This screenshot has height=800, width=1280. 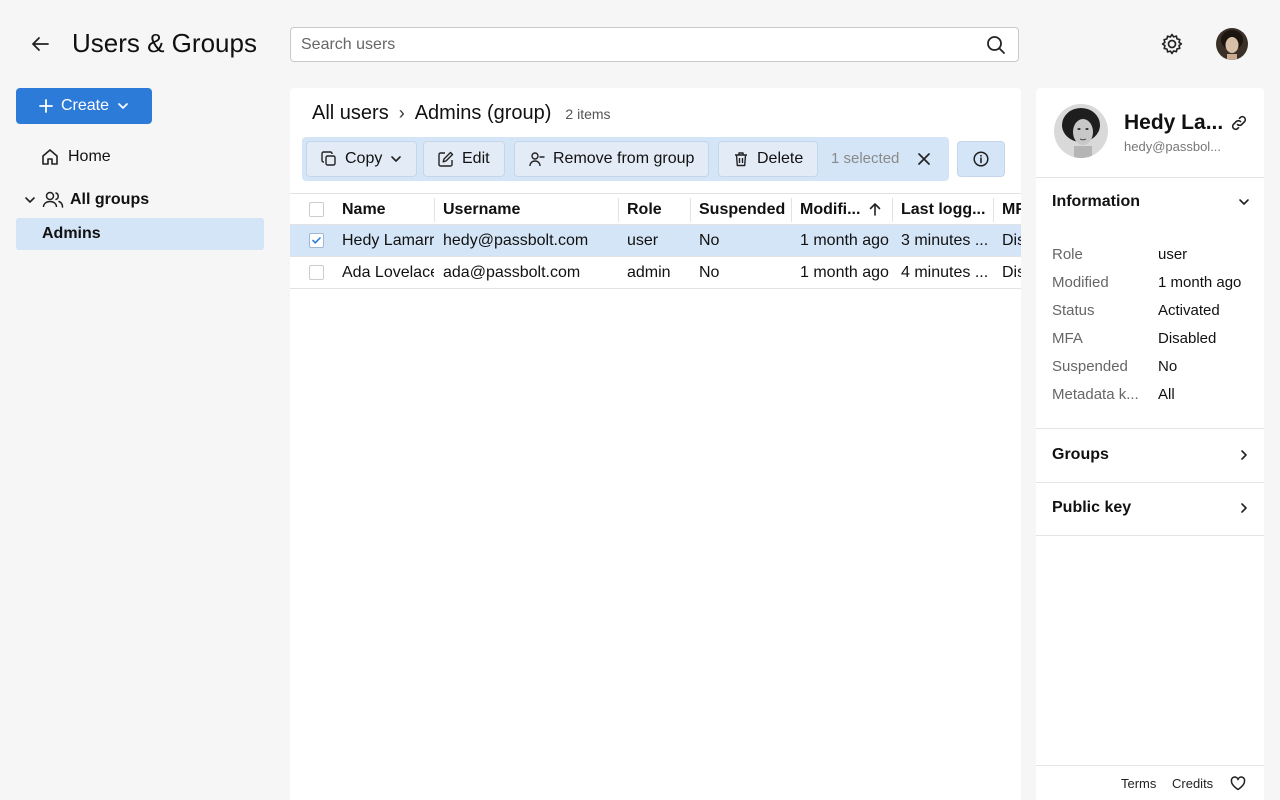 What do you see at coordinates (528, 209) in the screenshot?
I see `column-header-username: Username` at bounding box center [528, 209].